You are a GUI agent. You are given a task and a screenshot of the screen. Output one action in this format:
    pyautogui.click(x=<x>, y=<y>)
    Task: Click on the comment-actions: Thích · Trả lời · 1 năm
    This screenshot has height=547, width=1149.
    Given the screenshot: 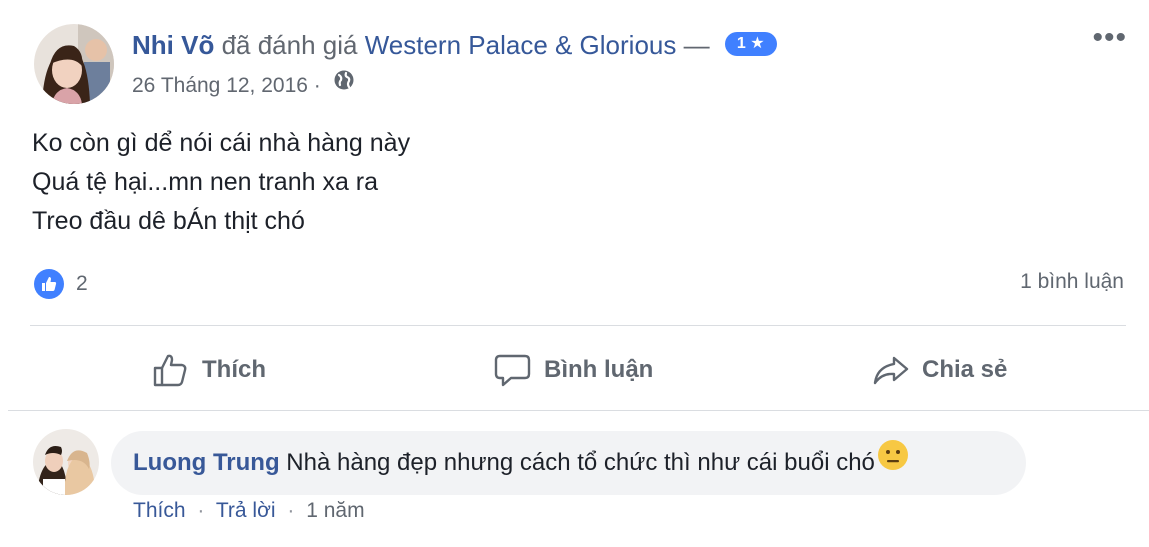 What is the action you would take?
    pyautogui.click(x=249, y=511)
    